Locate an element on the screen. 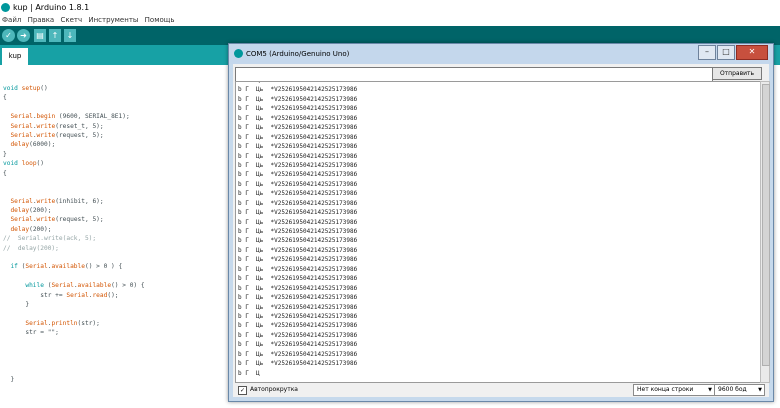  close-icon: ✕ is located at coordinates (752, 51).